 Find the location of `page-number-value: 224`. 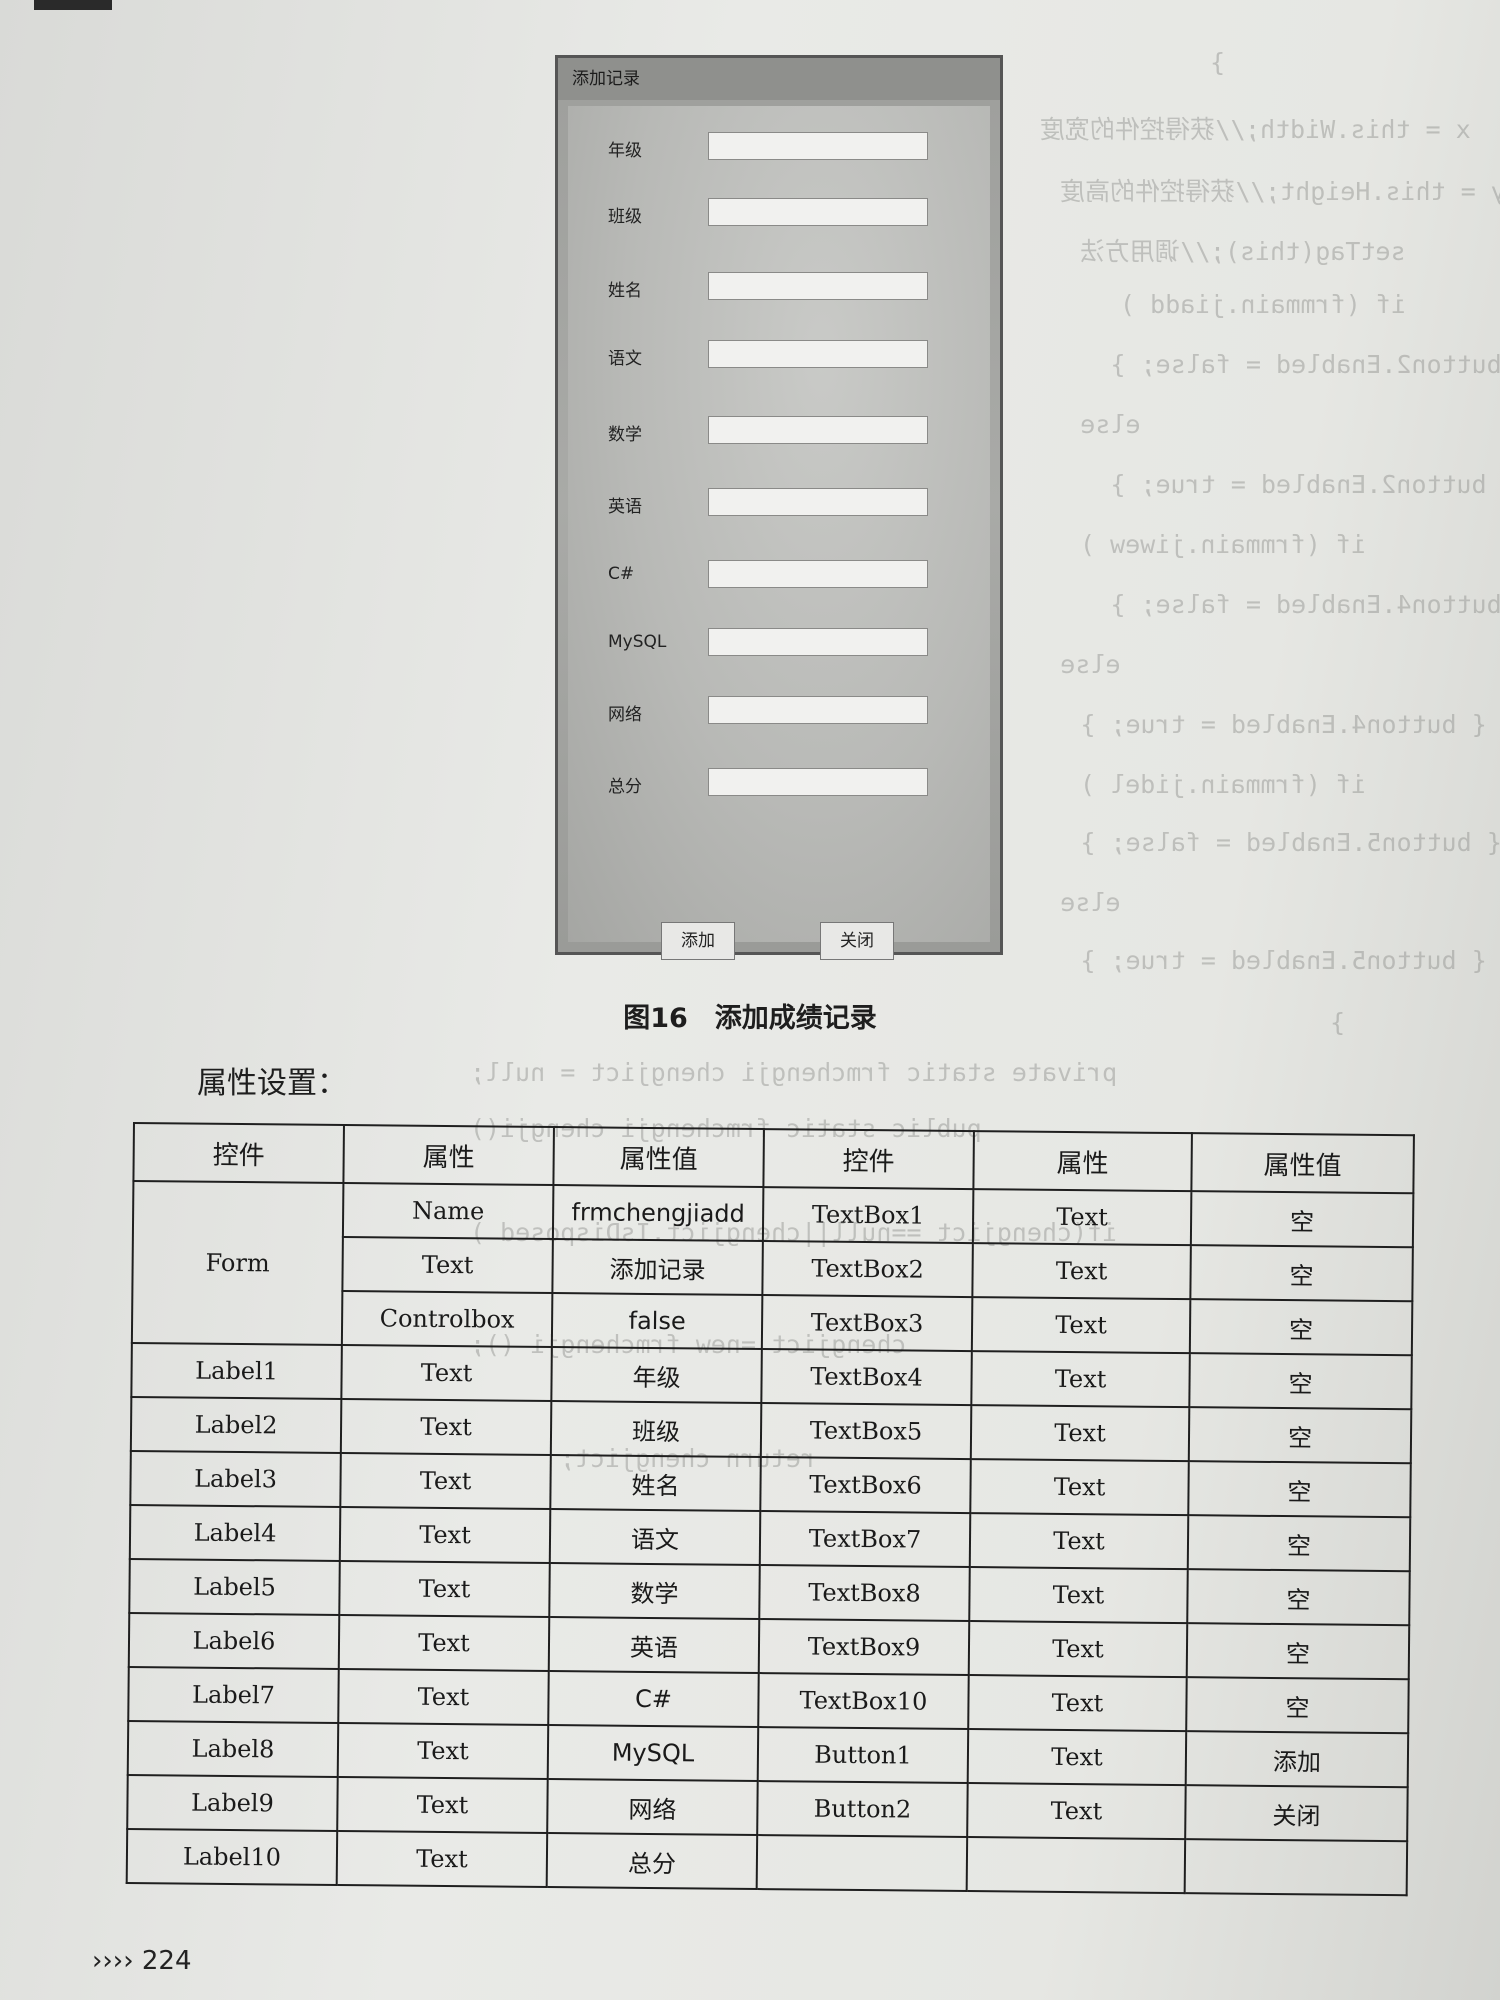

page-number-value: 224 is located at coordinates (166, 1961).